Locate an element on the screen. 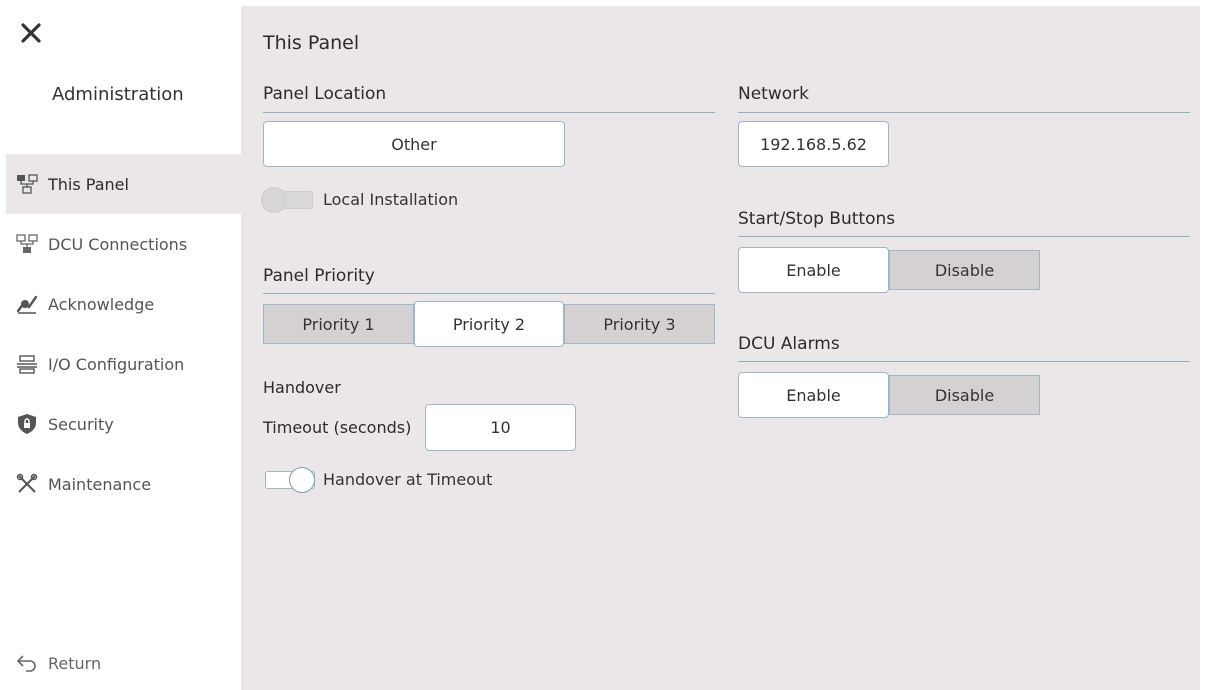 The image size is (1206, 690). dcu-alarms-segmented-control: Enable Disable is located at coordinates (889, 395).